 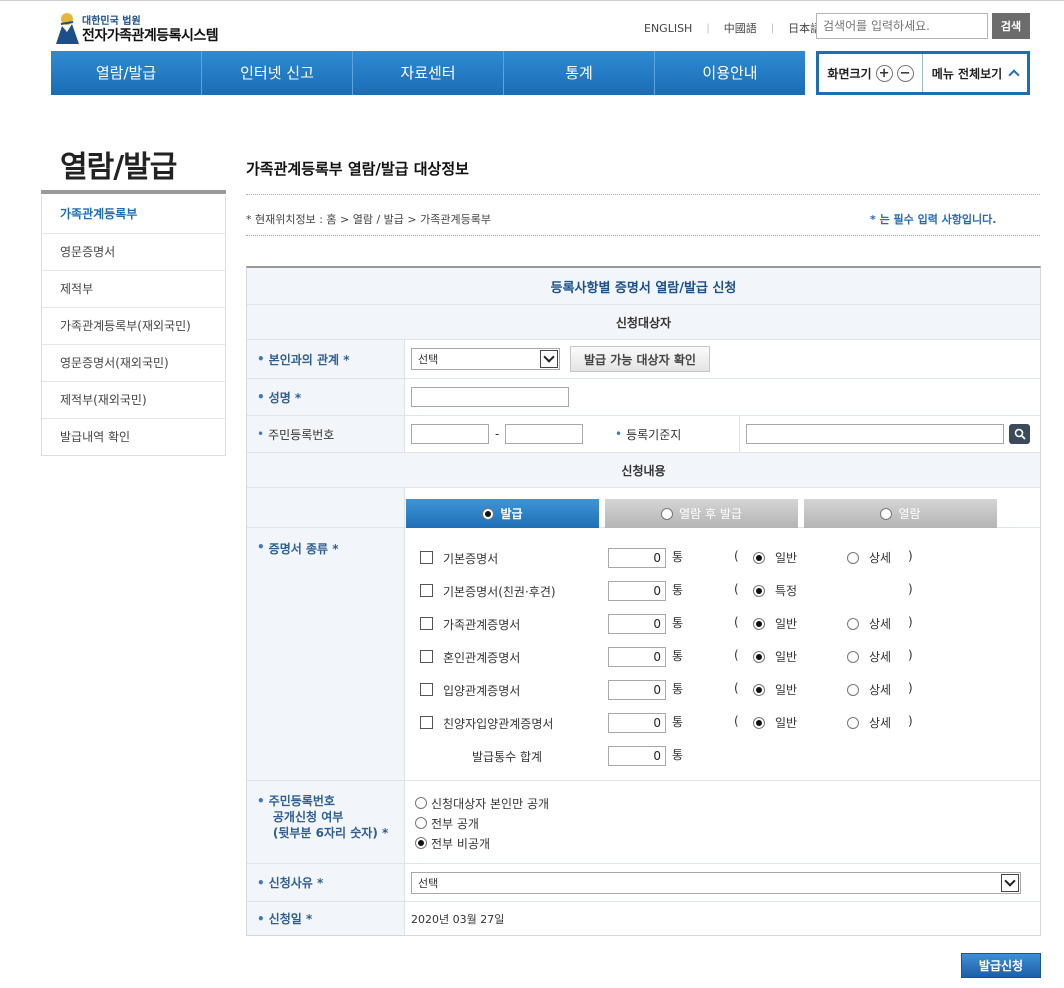 I want to click on radio-icon, so click(x=488, y=513).